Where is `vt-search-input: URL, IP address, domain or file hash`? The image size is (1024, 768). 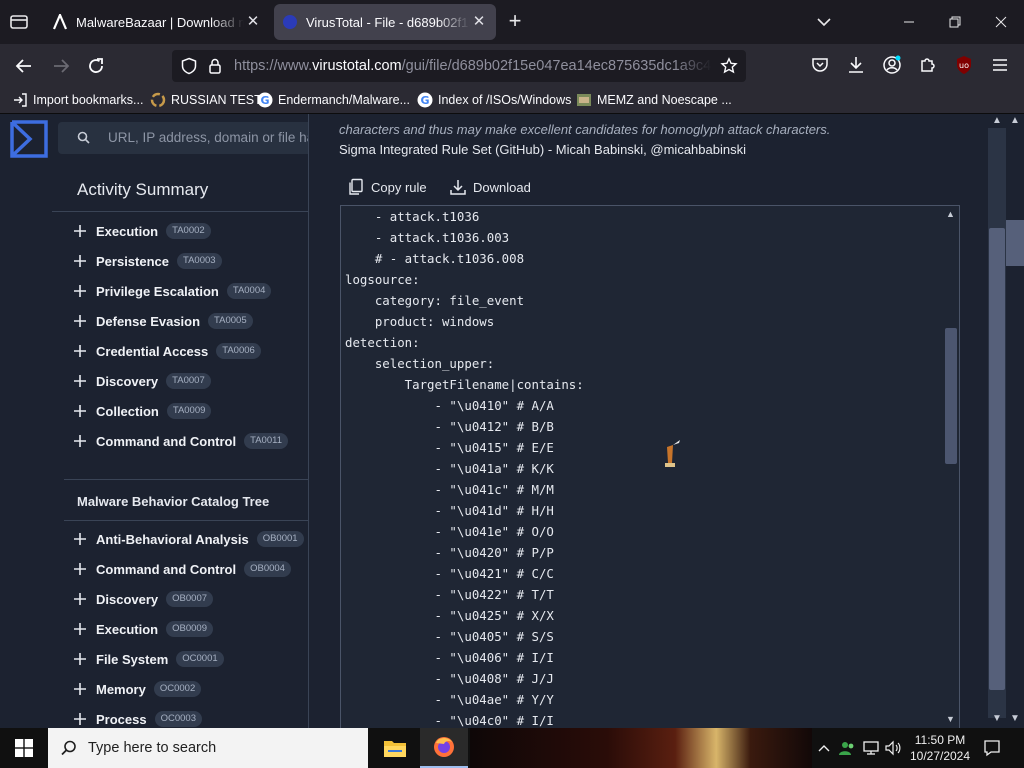
vt-search-input: URL, IP address, domain or file hash is located at coordinates (183, 138).